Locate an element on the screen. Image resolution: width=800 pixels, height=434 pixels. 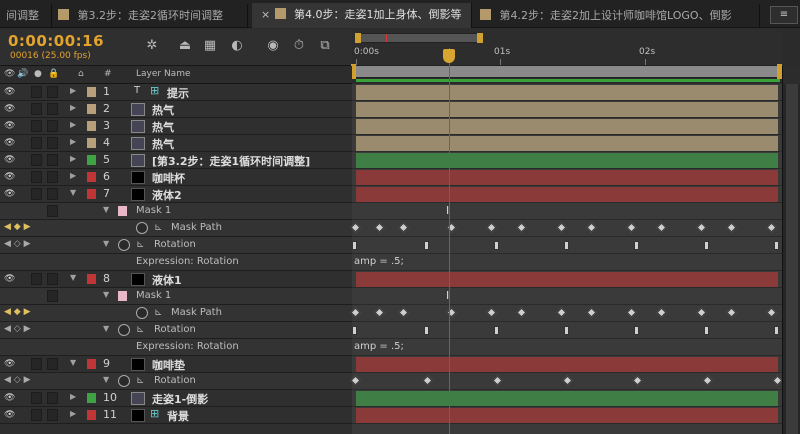
comp-mini-flowchart-icon: ✲ is located at coordinates (152, 46).